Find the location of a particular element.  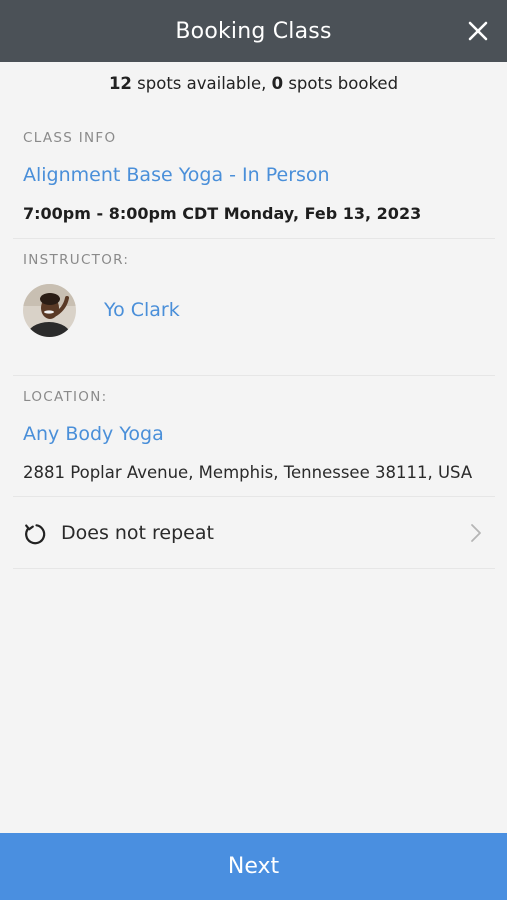

availability-summary: 12 spots available, 0 spots booked is located at coordinates (253, 83).